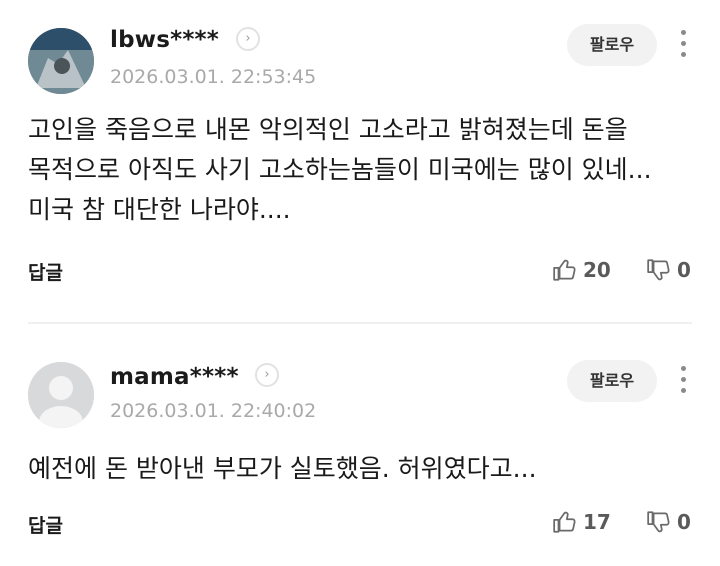 This screenshot has height=566, width=720. I want to click on timestamp: 2026.03.01. 22:40:02, so click(213, 411).